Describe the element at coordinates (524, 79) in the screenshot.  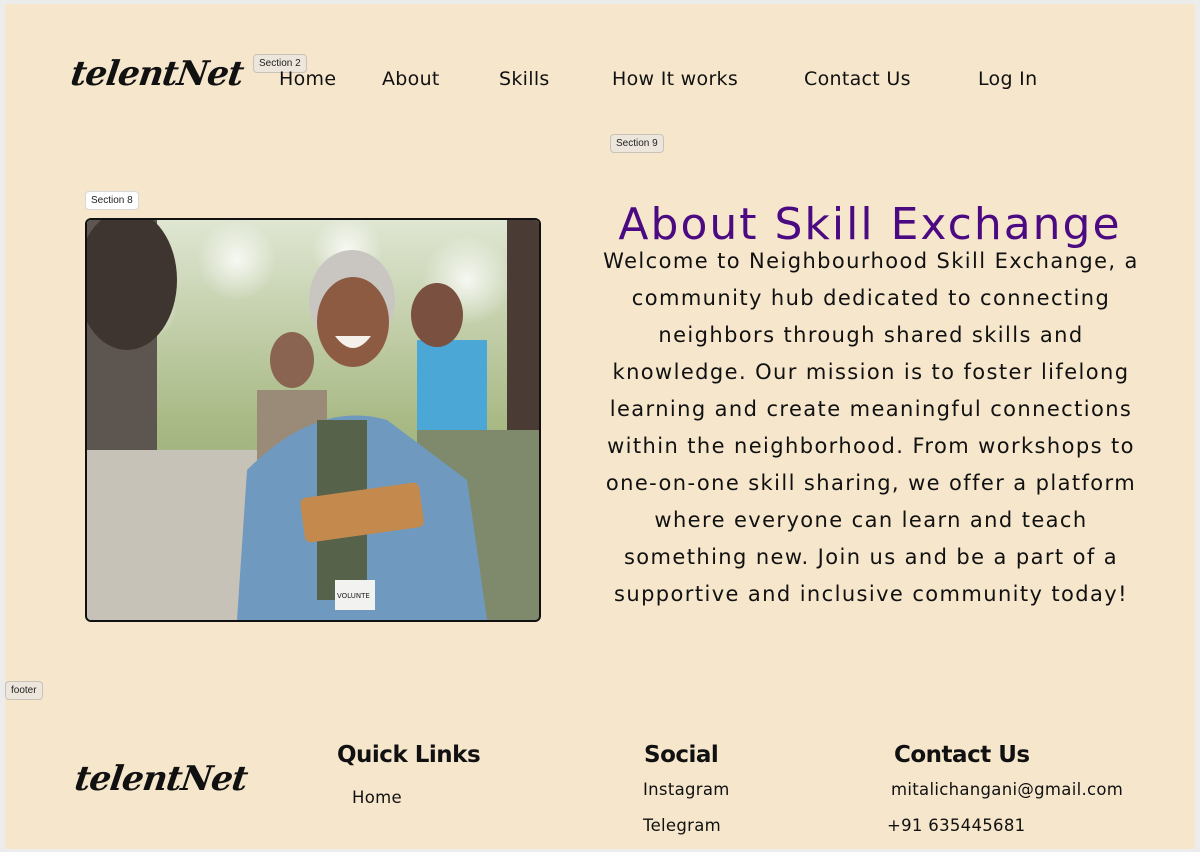
I see `nav-skills: Skills` at that location.